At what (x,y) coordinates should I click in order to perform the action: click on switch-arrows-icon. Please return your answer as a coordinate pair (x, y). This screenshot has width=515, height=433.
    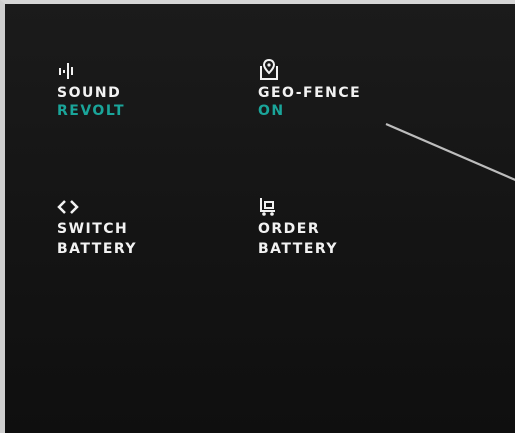
    Looking at the image, I should click on (68, 207).